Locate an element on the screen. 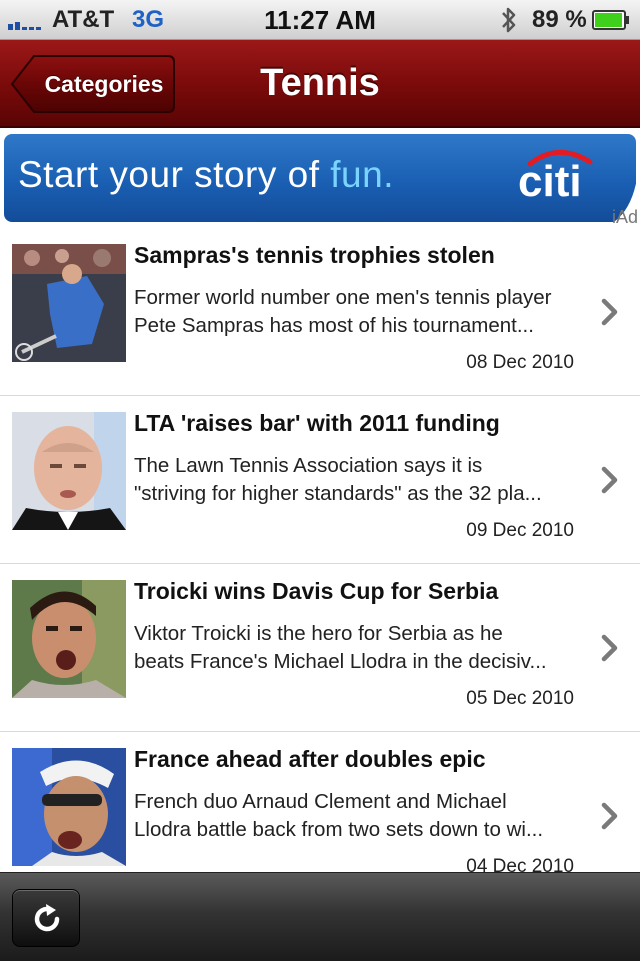 The width and height of the screenshot is (640, 961). iad-label: iAd is located at coordinates (624, 217).